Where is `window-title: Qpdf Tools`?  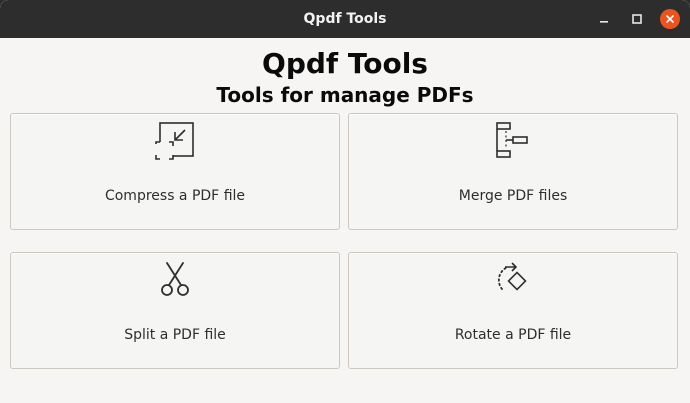
window-title: Qpdf Tools is located at coordinates (345, 19).